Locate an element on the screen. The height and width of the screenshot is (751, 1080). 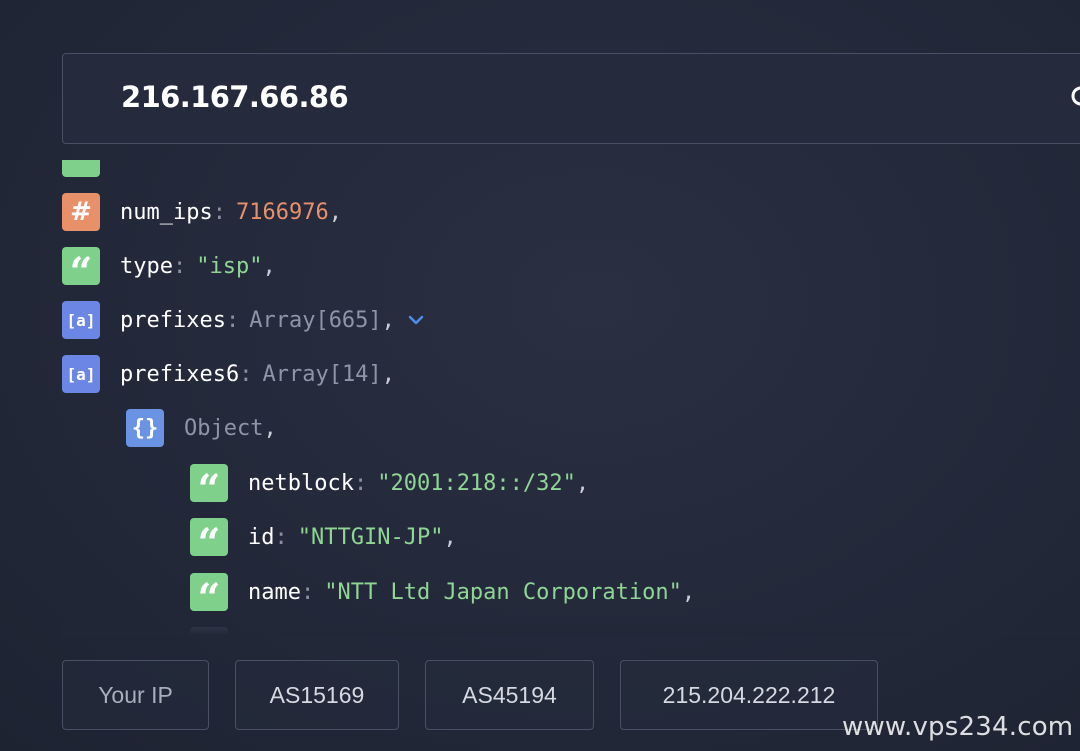
json-value: 7166976 is located at coordinates (282, 212).